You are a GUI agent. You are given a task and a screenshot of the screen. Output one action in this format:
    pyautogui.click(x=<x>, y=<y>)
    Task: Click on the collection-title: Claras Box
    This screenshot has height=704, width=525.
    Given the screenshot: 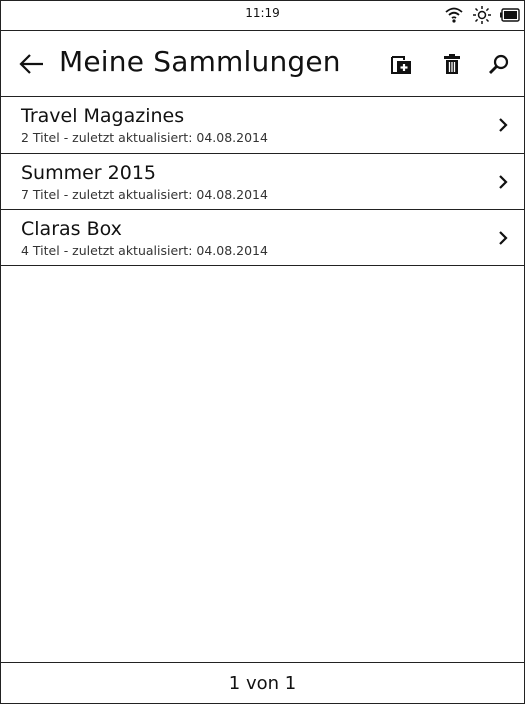 What is the action you would take?
    pyautogui.click(x=71, y=229)
    